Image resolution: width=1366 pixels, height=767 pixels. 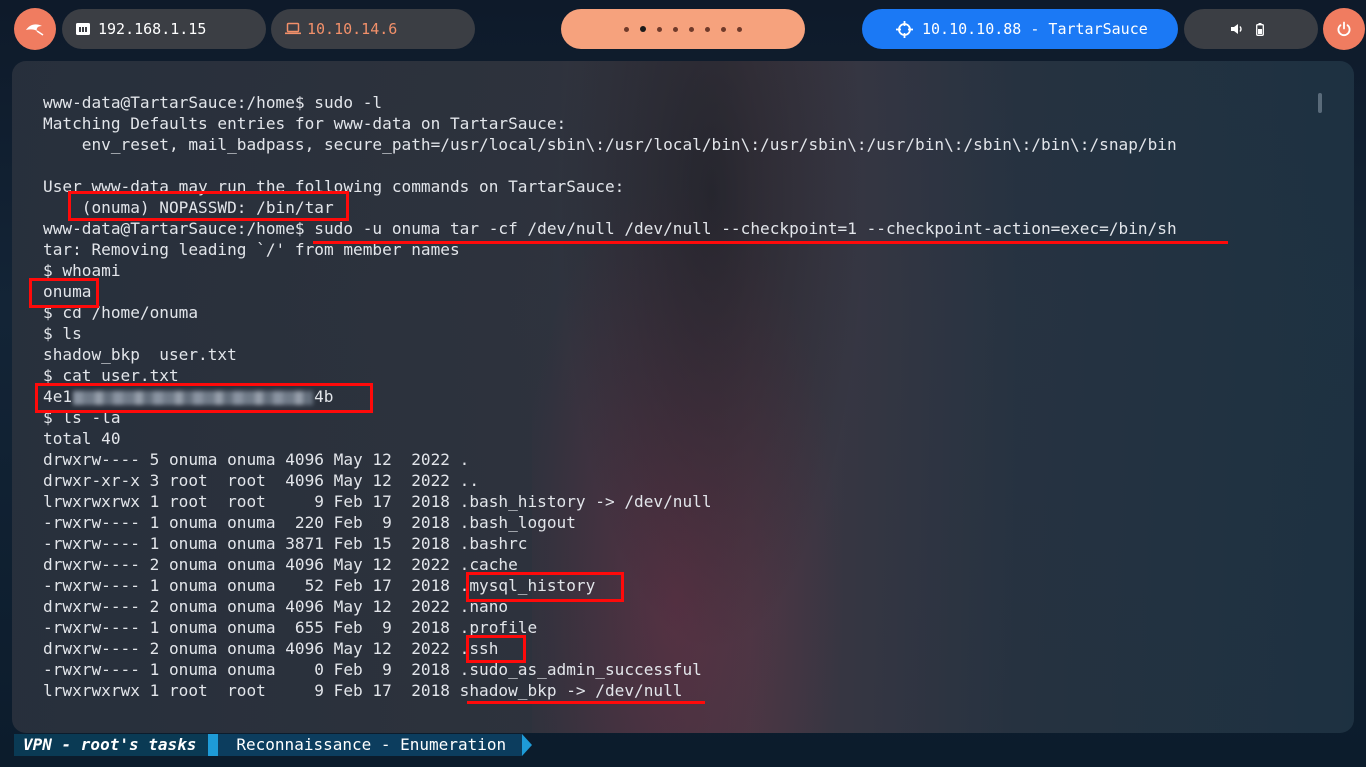 I want to click on terminal-line: www-data@TartarSauce:/home$ sudo -l, so click(x=213, y=102).